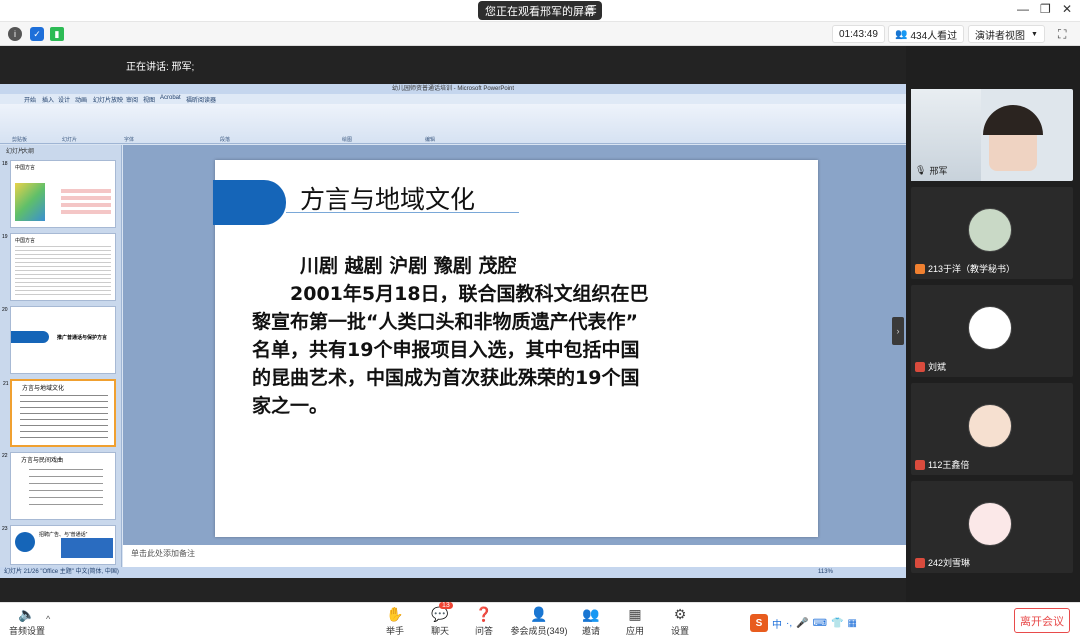 This screenshot has width=1080, height=639. Describe the element at coordinates (931, 170) in the screenshot. I see `participant-name: 🎙 邢军` at that location.